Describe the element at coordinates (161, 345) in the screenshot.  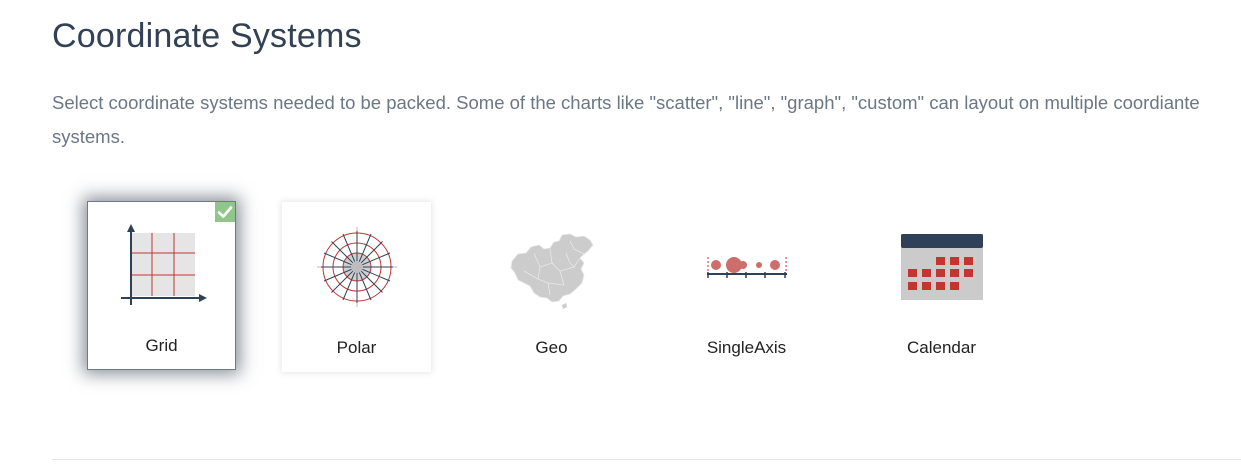
I see `option-label: Grid` at that location.